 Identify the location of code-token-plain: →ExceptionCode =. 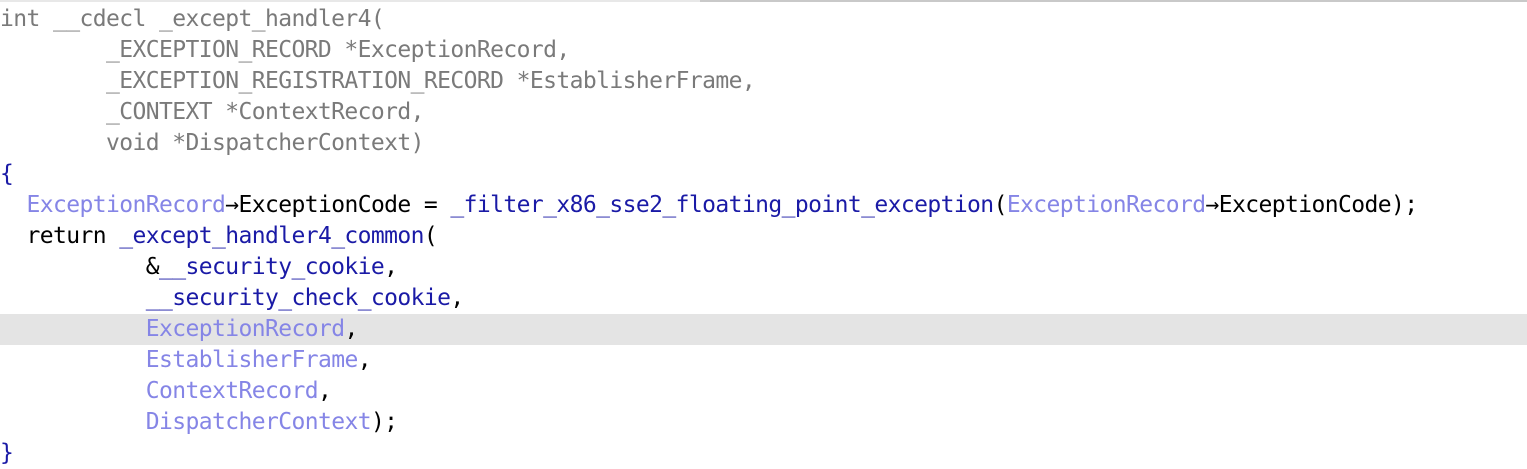
(338, 205).